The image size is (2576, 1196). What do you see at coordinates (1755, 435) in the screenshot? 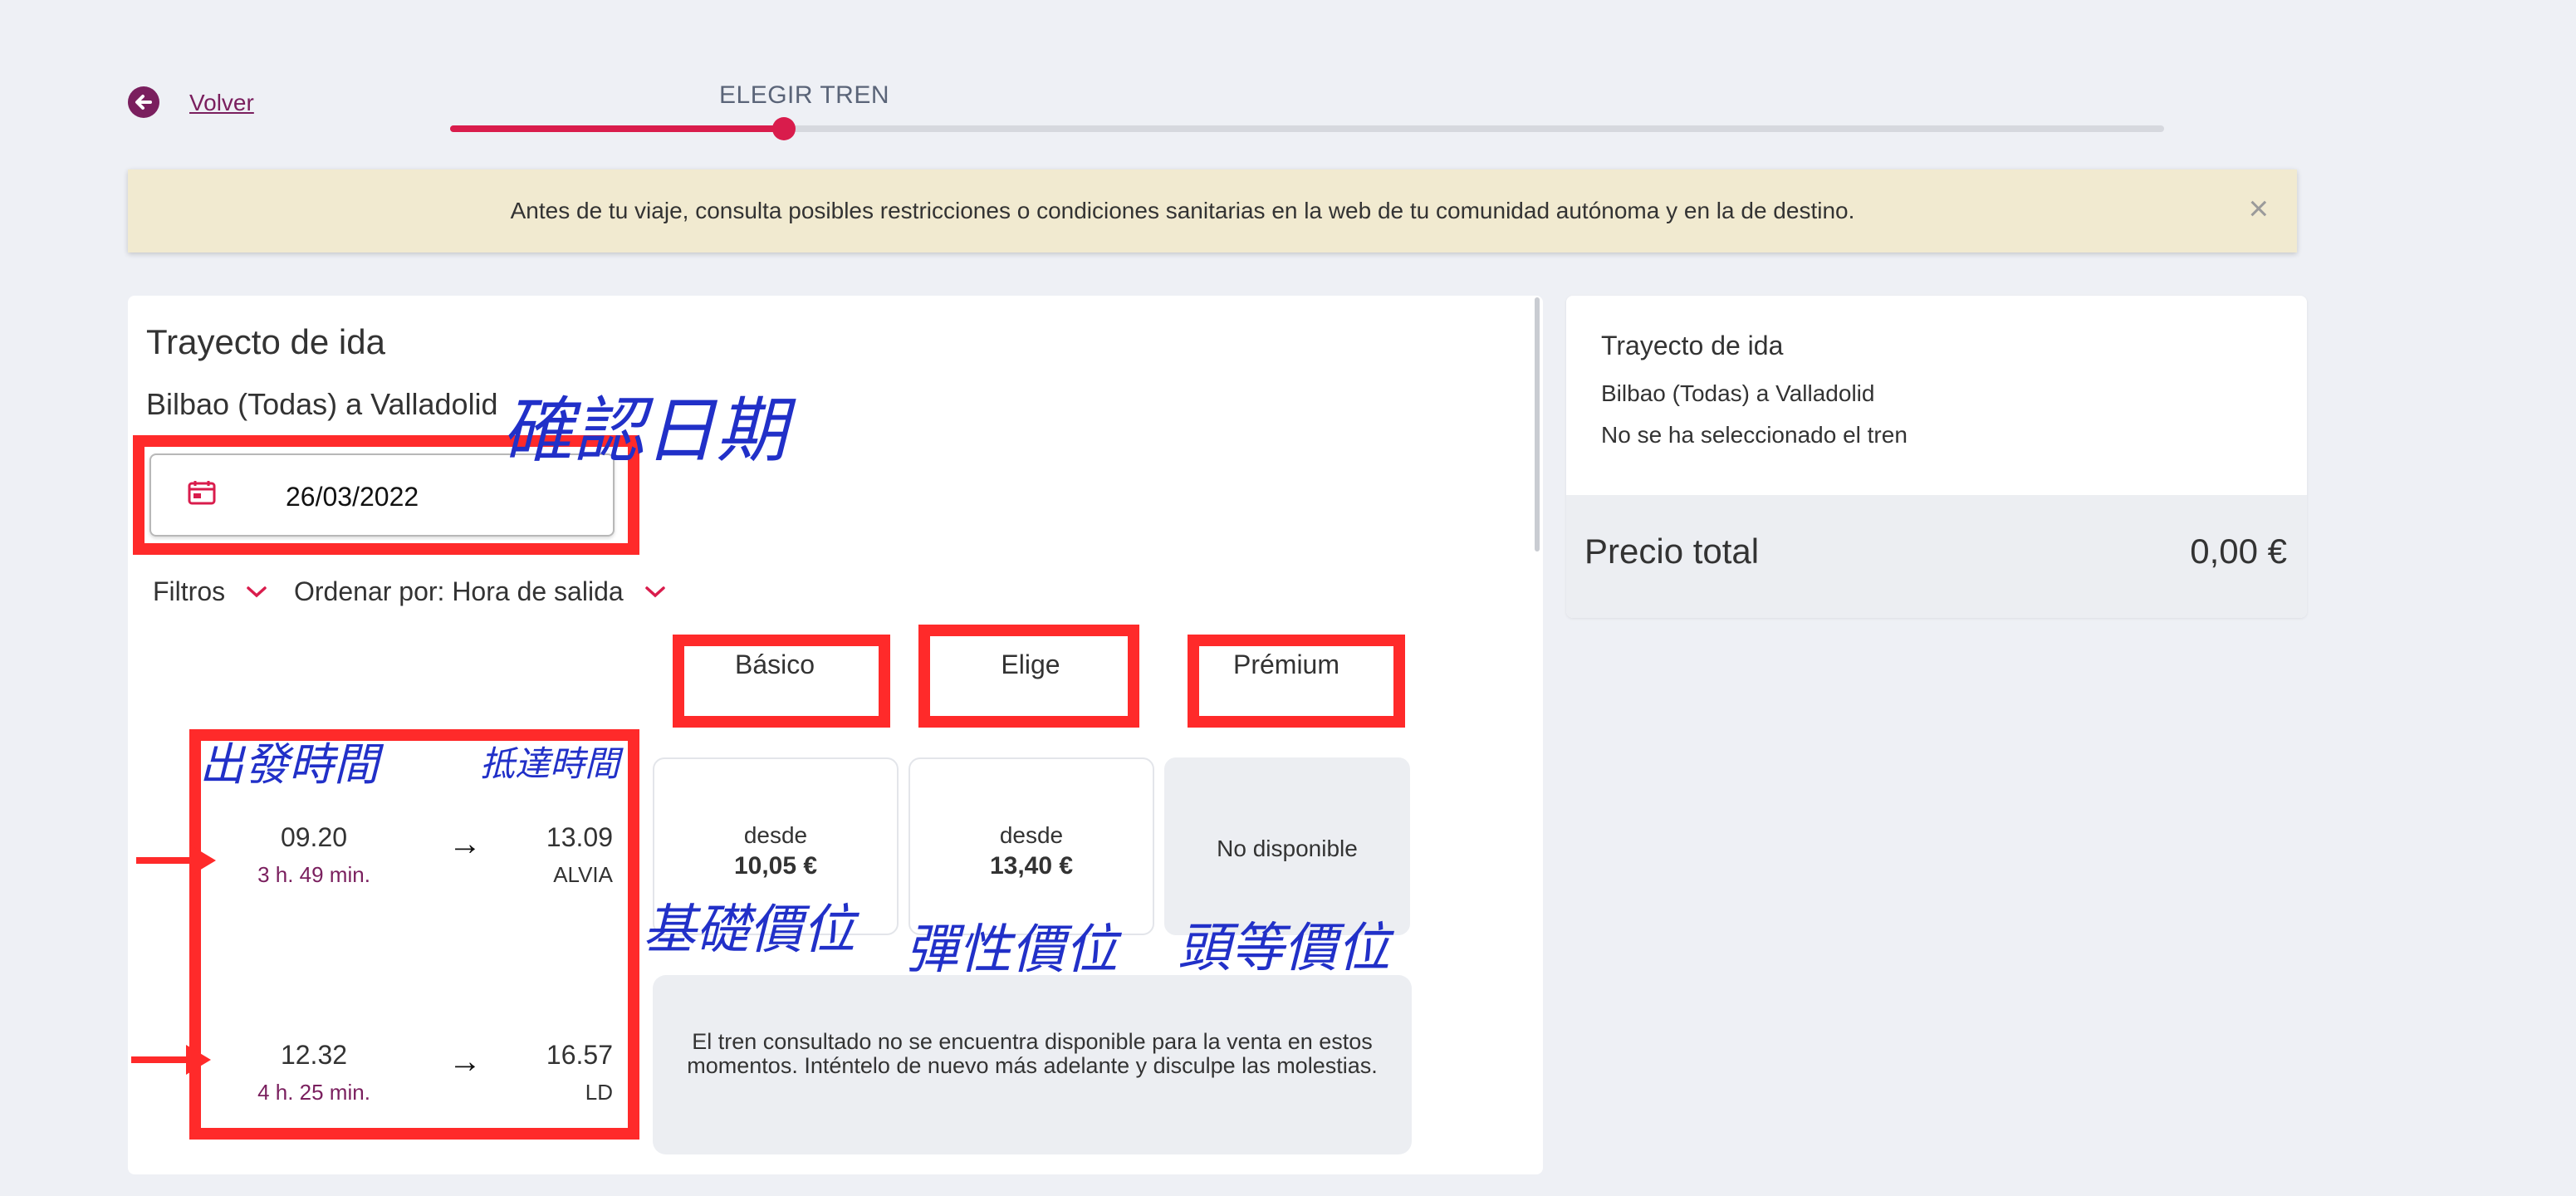
I see `summary-status: No se ha seleccionado el tren` at bounding box center [1755, 435].